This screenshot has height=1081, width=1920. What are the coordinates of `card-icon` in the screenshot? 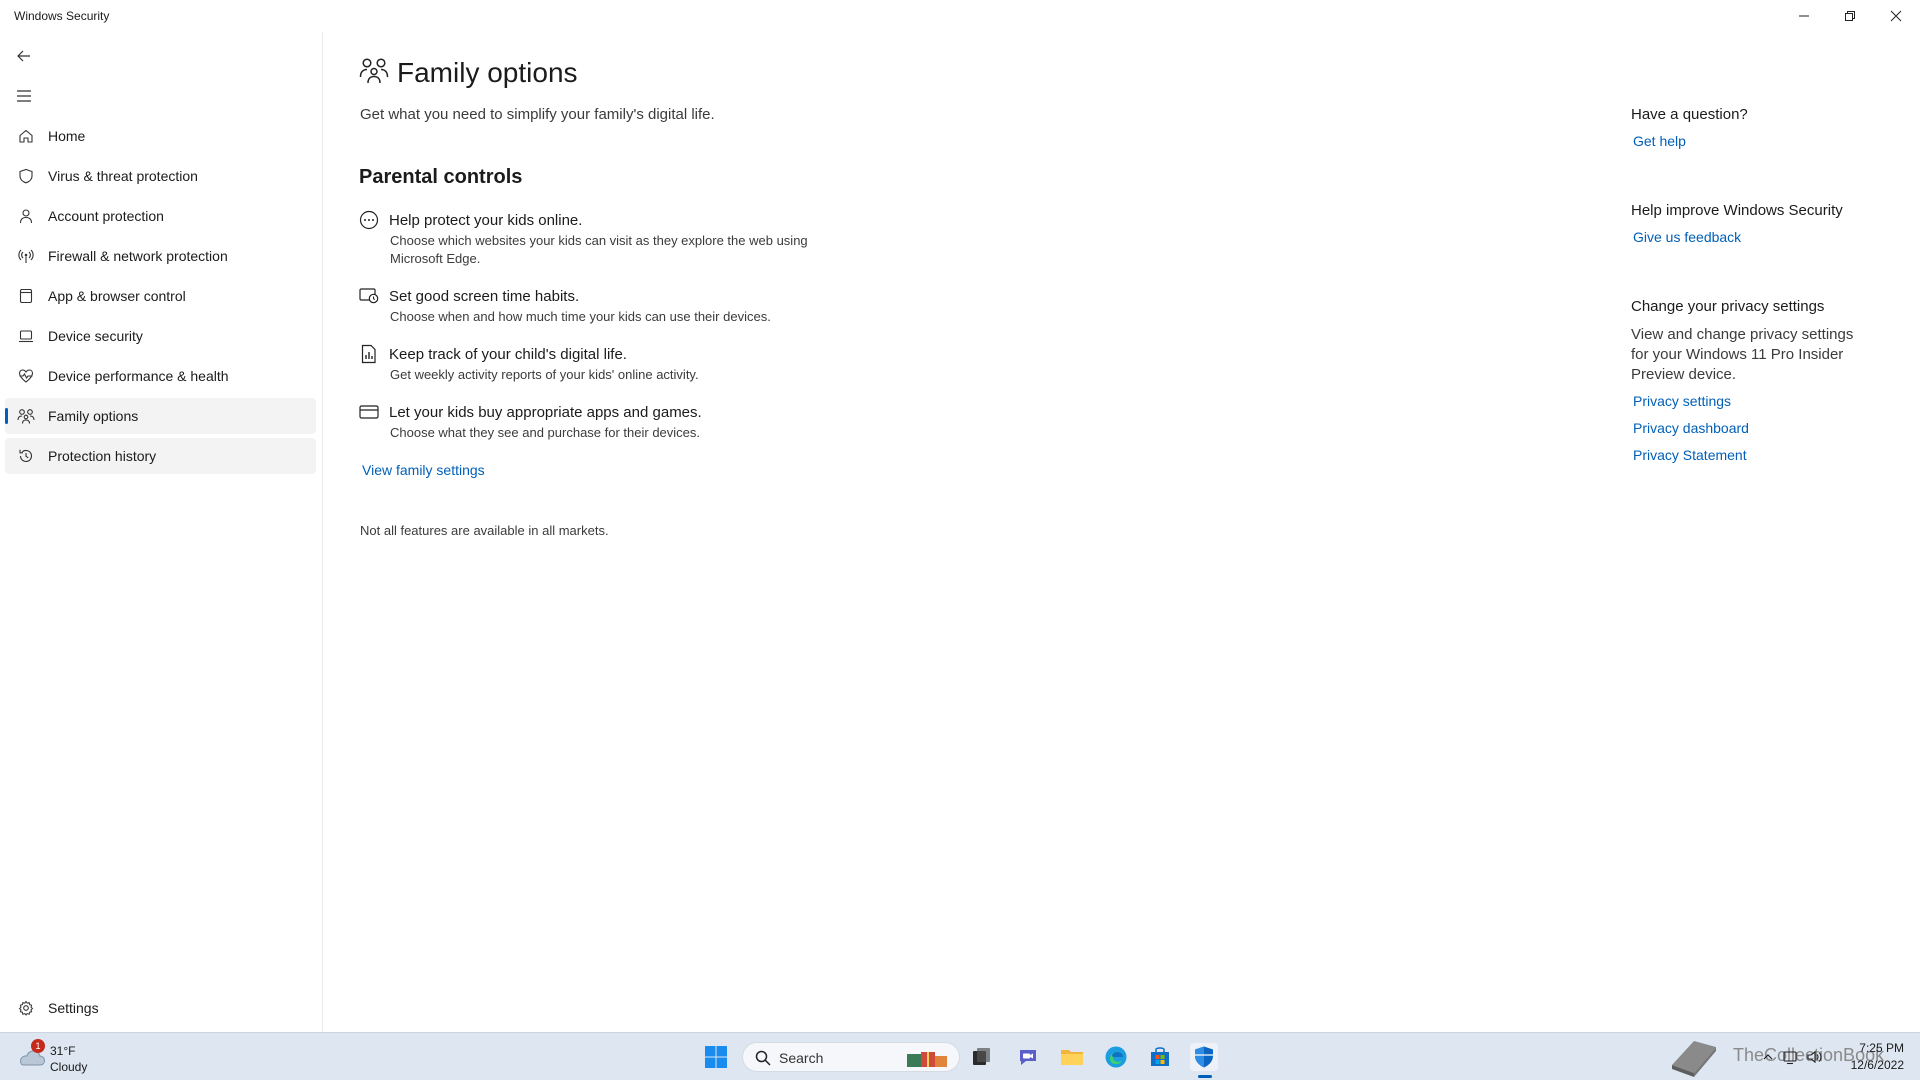 It's located at (369, 412).